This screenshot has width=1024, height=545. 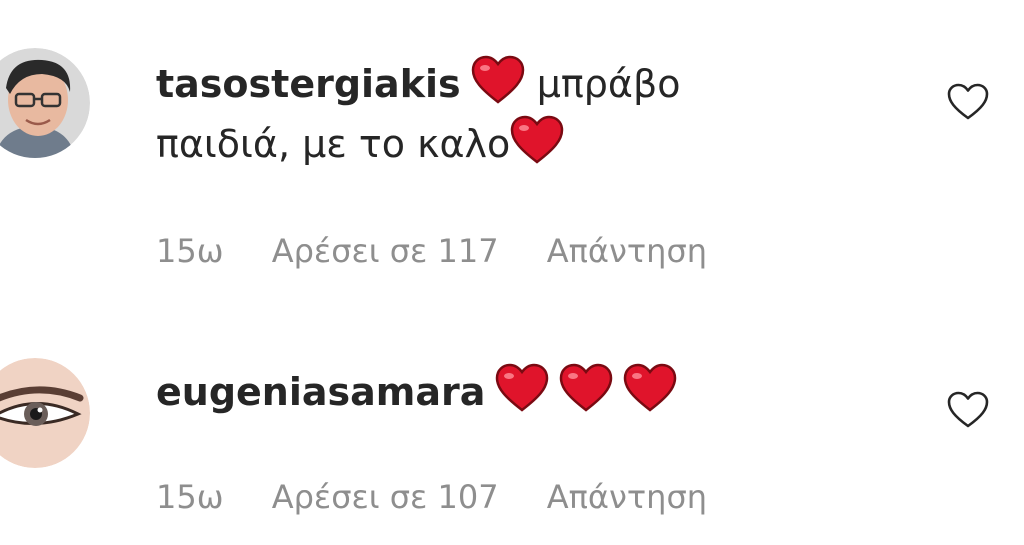 I want to click on comment-meta: 15ω Αρέσει σε 117 Απάντηση, so click(x=450, y=251).